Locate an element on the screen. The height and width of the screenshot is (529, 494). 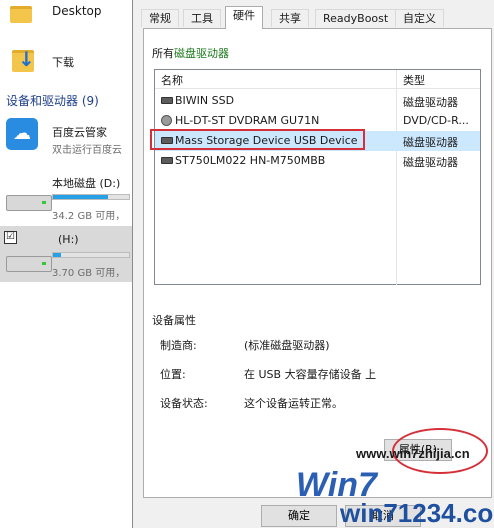
baidu-sub: 双击运行百度云 is located at coordinates (87, 150).